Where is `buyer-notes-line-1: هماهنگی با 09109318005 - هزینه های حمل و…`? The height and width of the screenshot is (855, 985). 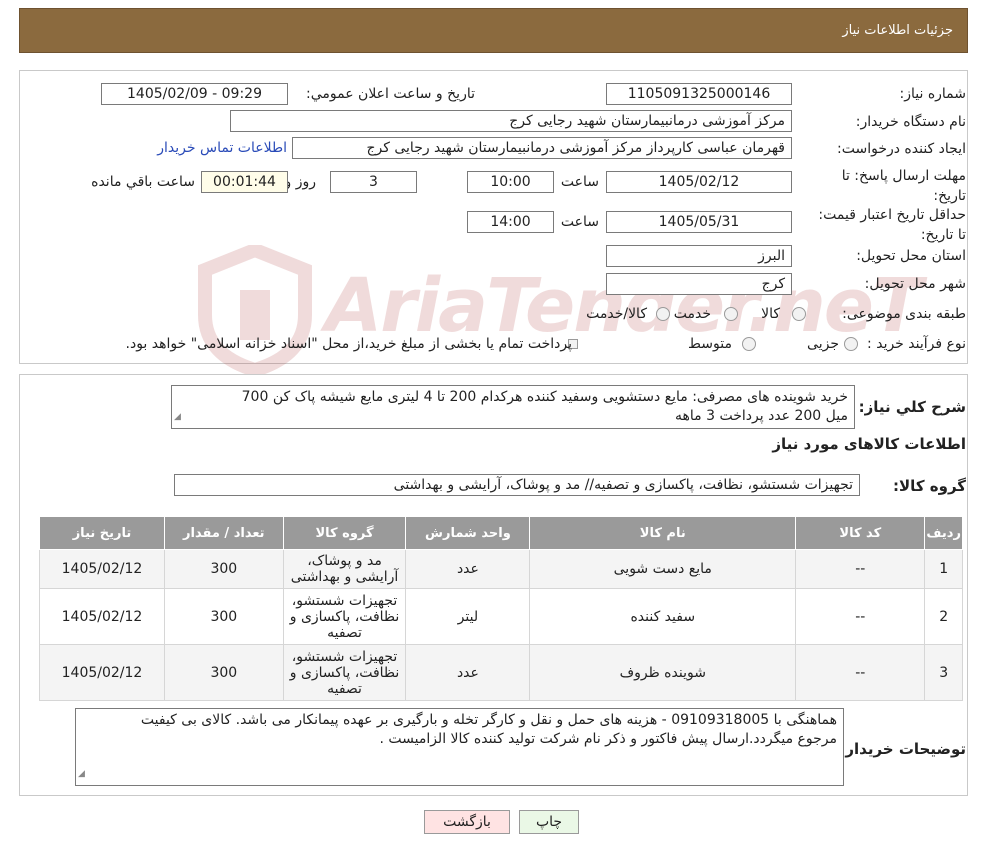
buyer-notes-line-1: هماهنگی با 09109318005 - هزینه های حمل و… is located at coordinates (488, 720).